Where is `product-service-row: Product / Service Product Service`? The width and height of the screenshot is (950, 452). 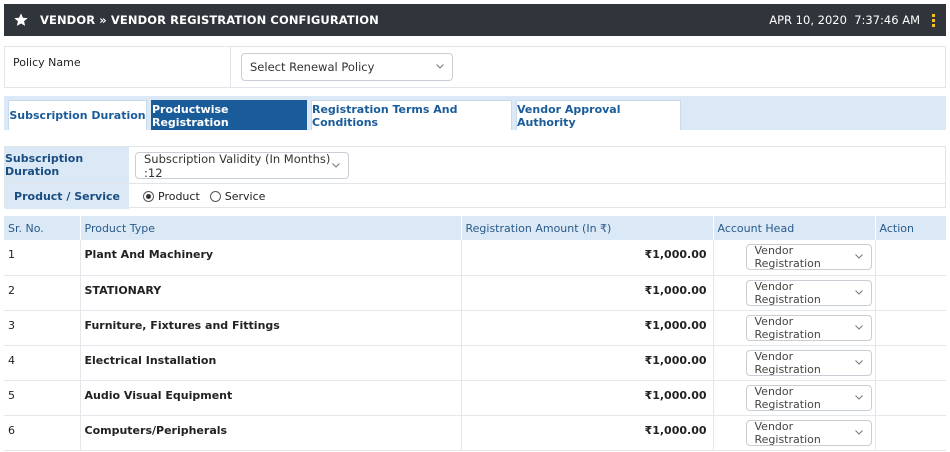 product-service-row: Product / Service Product Service is located at coordinates (475, 196).